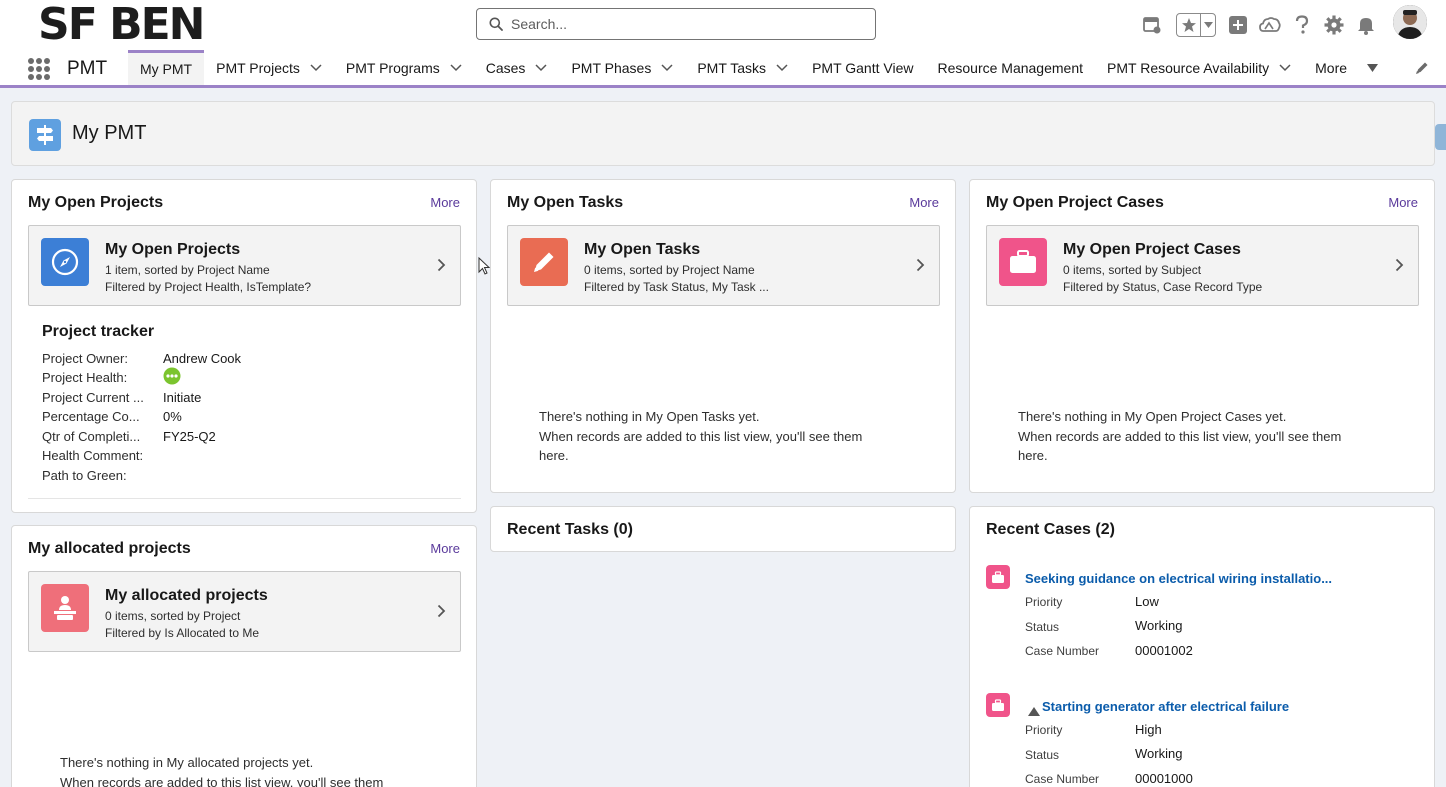 Image resolution: width=1446 pixels, height=787 pixels. I want to click on star-icon, so click(1189, 25).